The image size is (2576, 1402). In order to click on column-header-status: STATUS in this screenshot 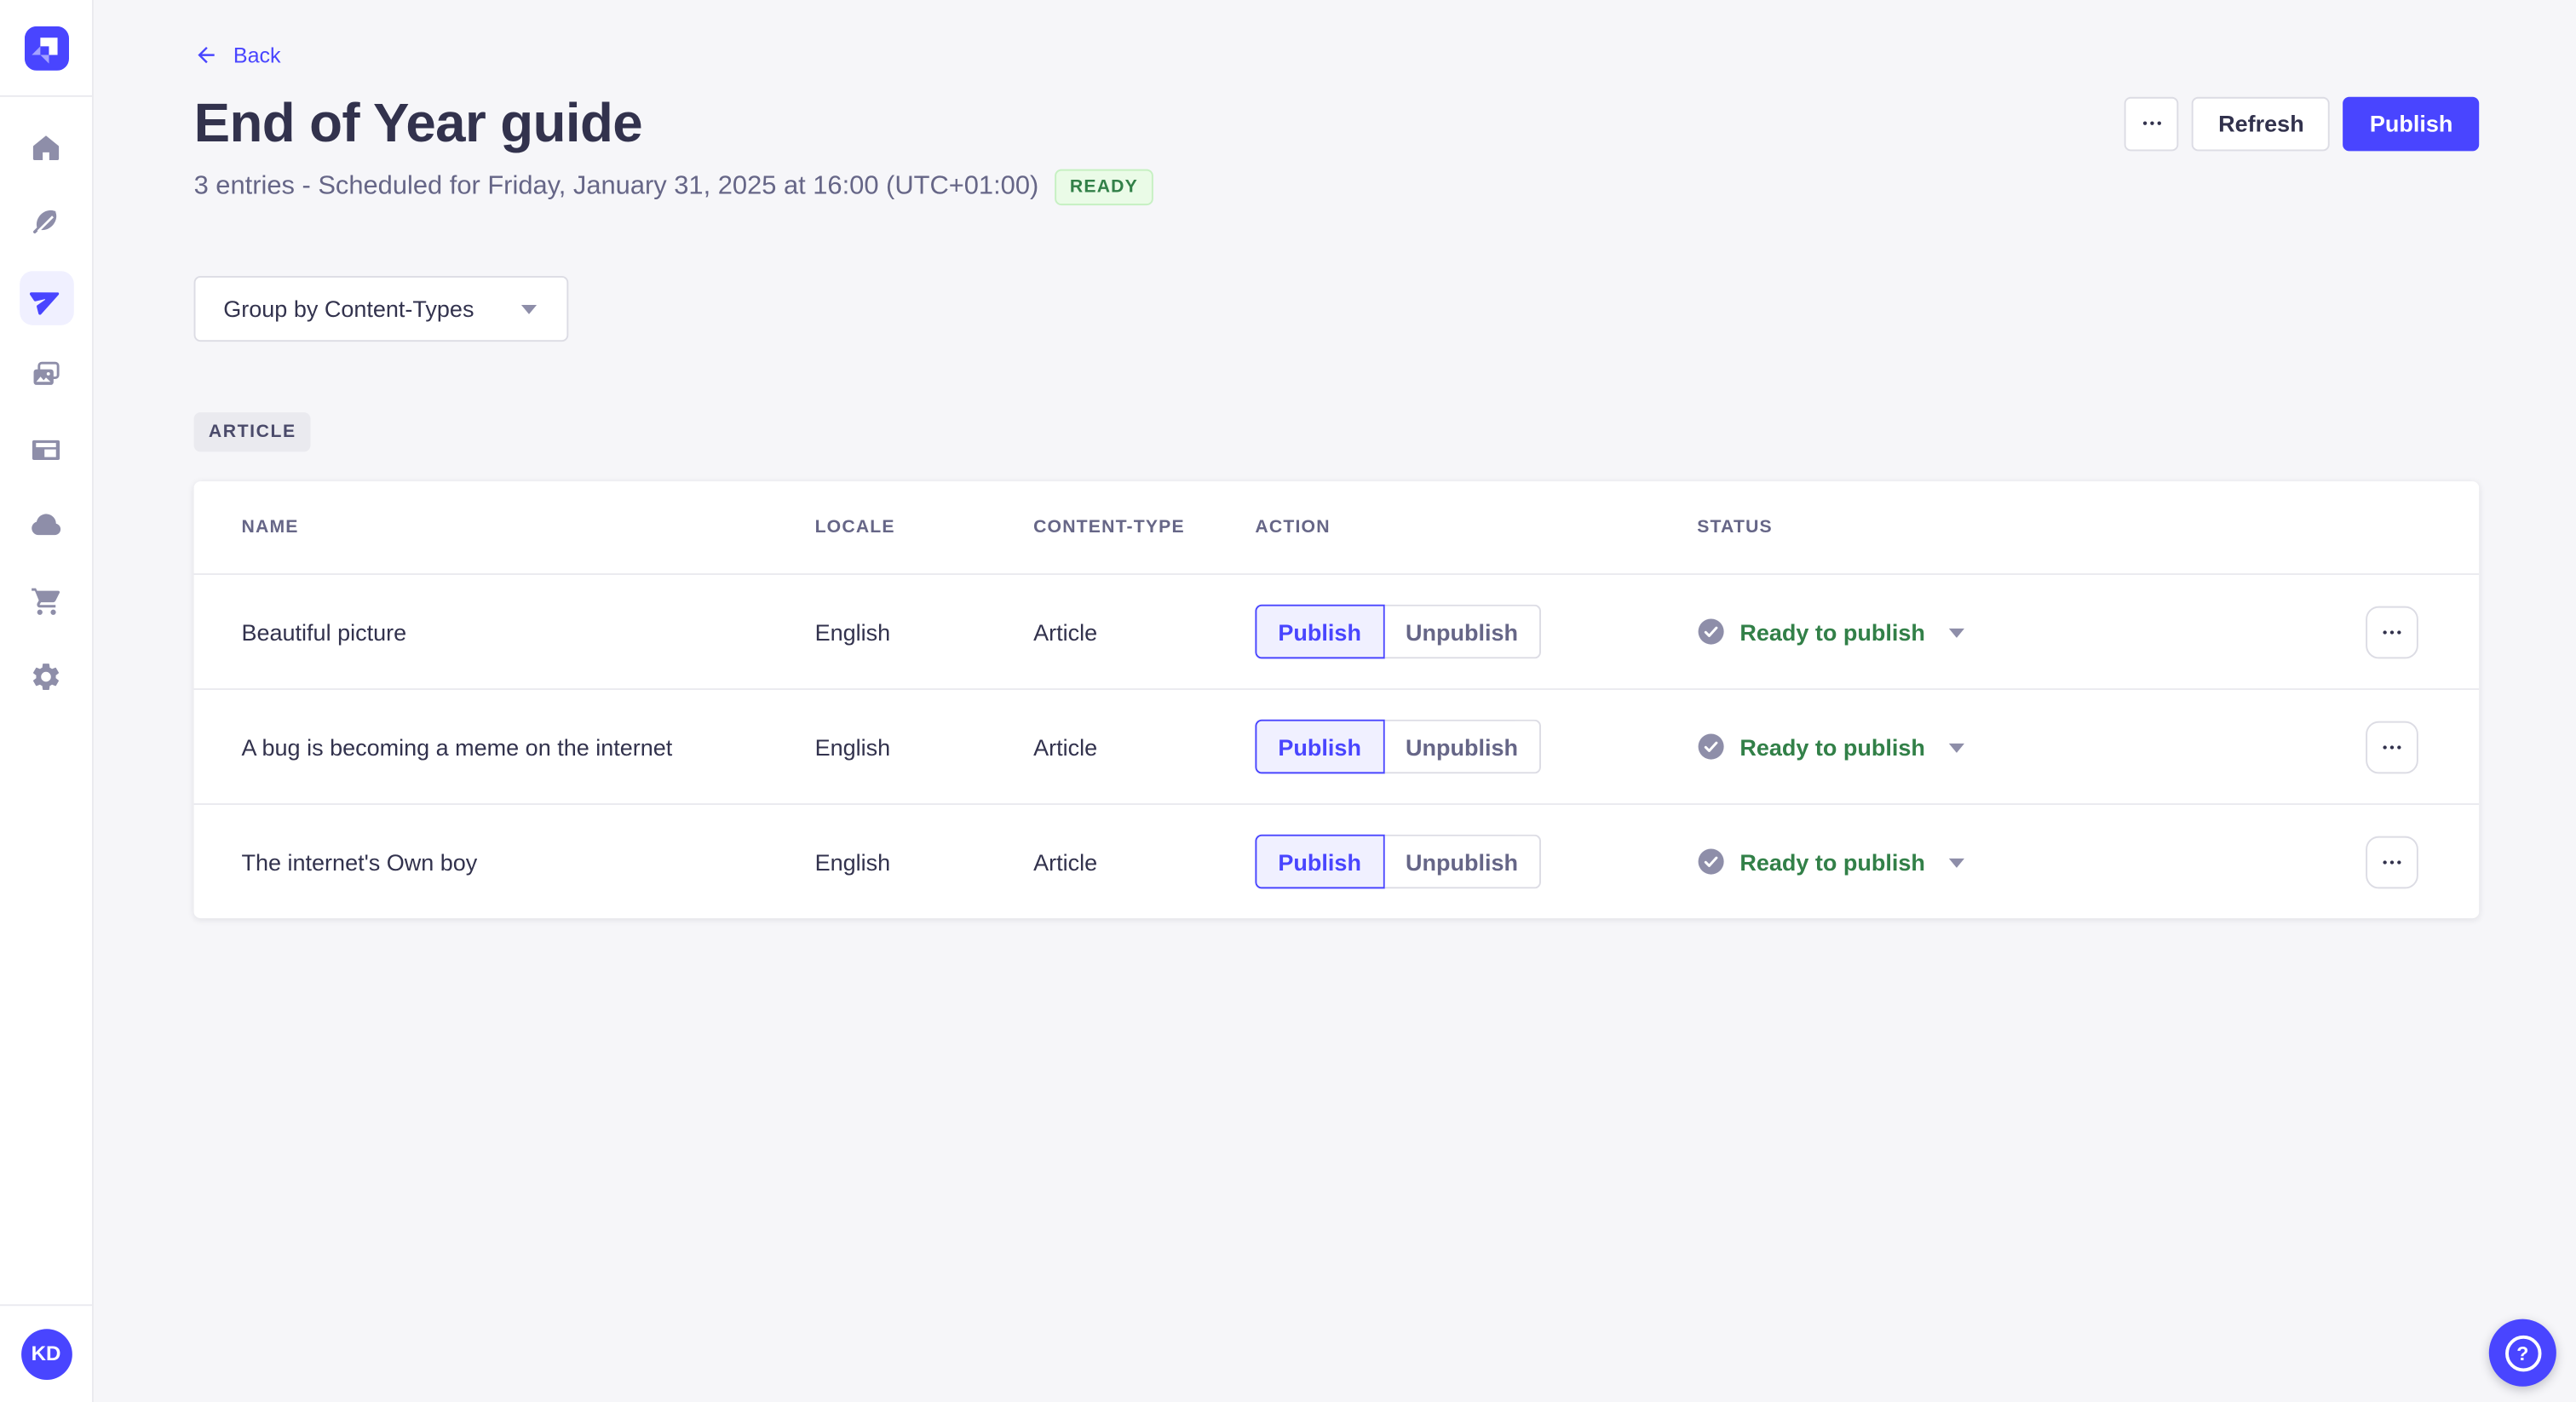, I will do `click(1735, 527)`.